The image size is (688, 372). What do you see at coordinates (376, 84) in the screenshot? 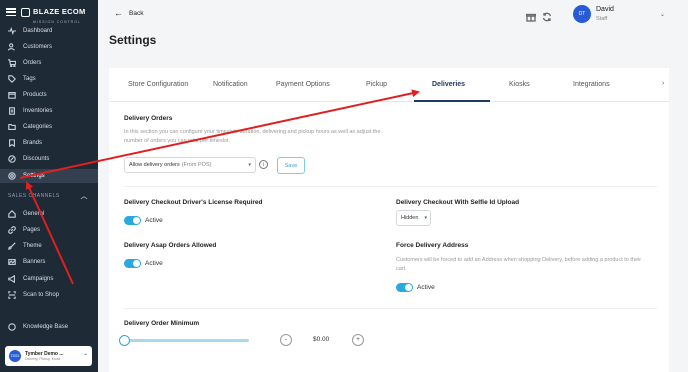
I see `tab-pickup: Pickup` at bounding box center [376, 84].